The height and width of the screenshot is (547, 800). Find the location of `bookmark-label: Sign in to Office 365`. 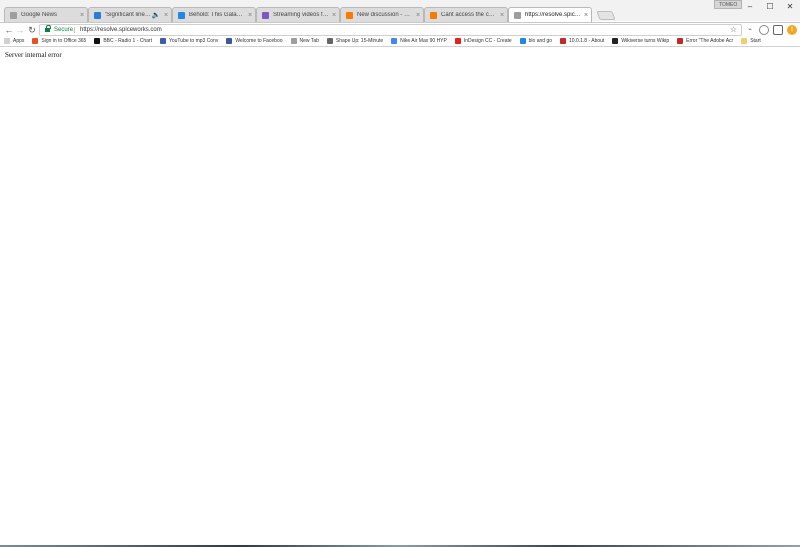

bookmark-label: Sign in to Office 365 is located at coordinates (64, 41).